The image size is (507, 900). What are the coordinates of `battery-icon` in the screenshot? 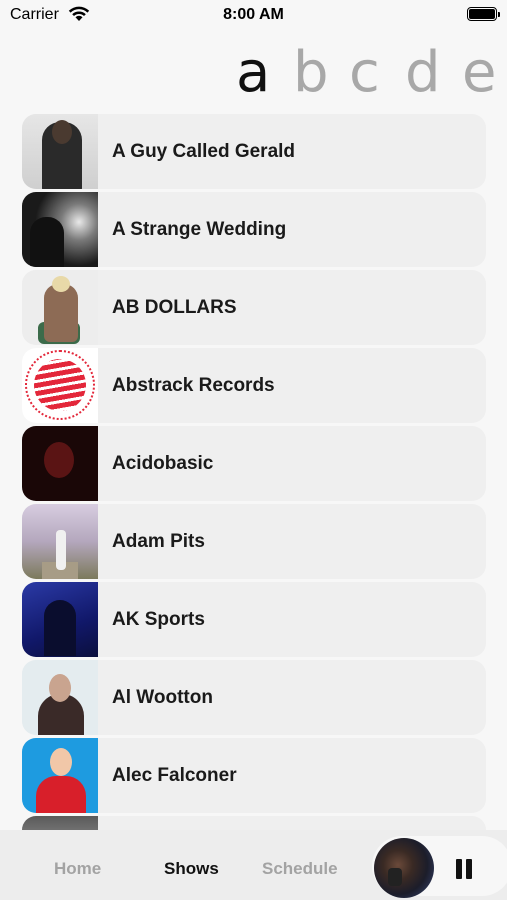 It's located at (483, 14).